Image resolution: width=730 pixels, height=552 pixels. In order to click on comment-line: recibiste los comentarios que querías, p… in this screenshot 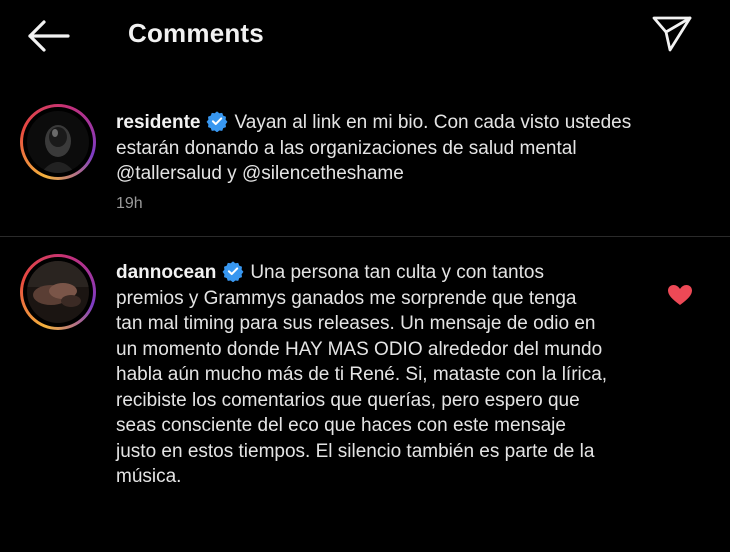, I will do `click(348, 400)`.